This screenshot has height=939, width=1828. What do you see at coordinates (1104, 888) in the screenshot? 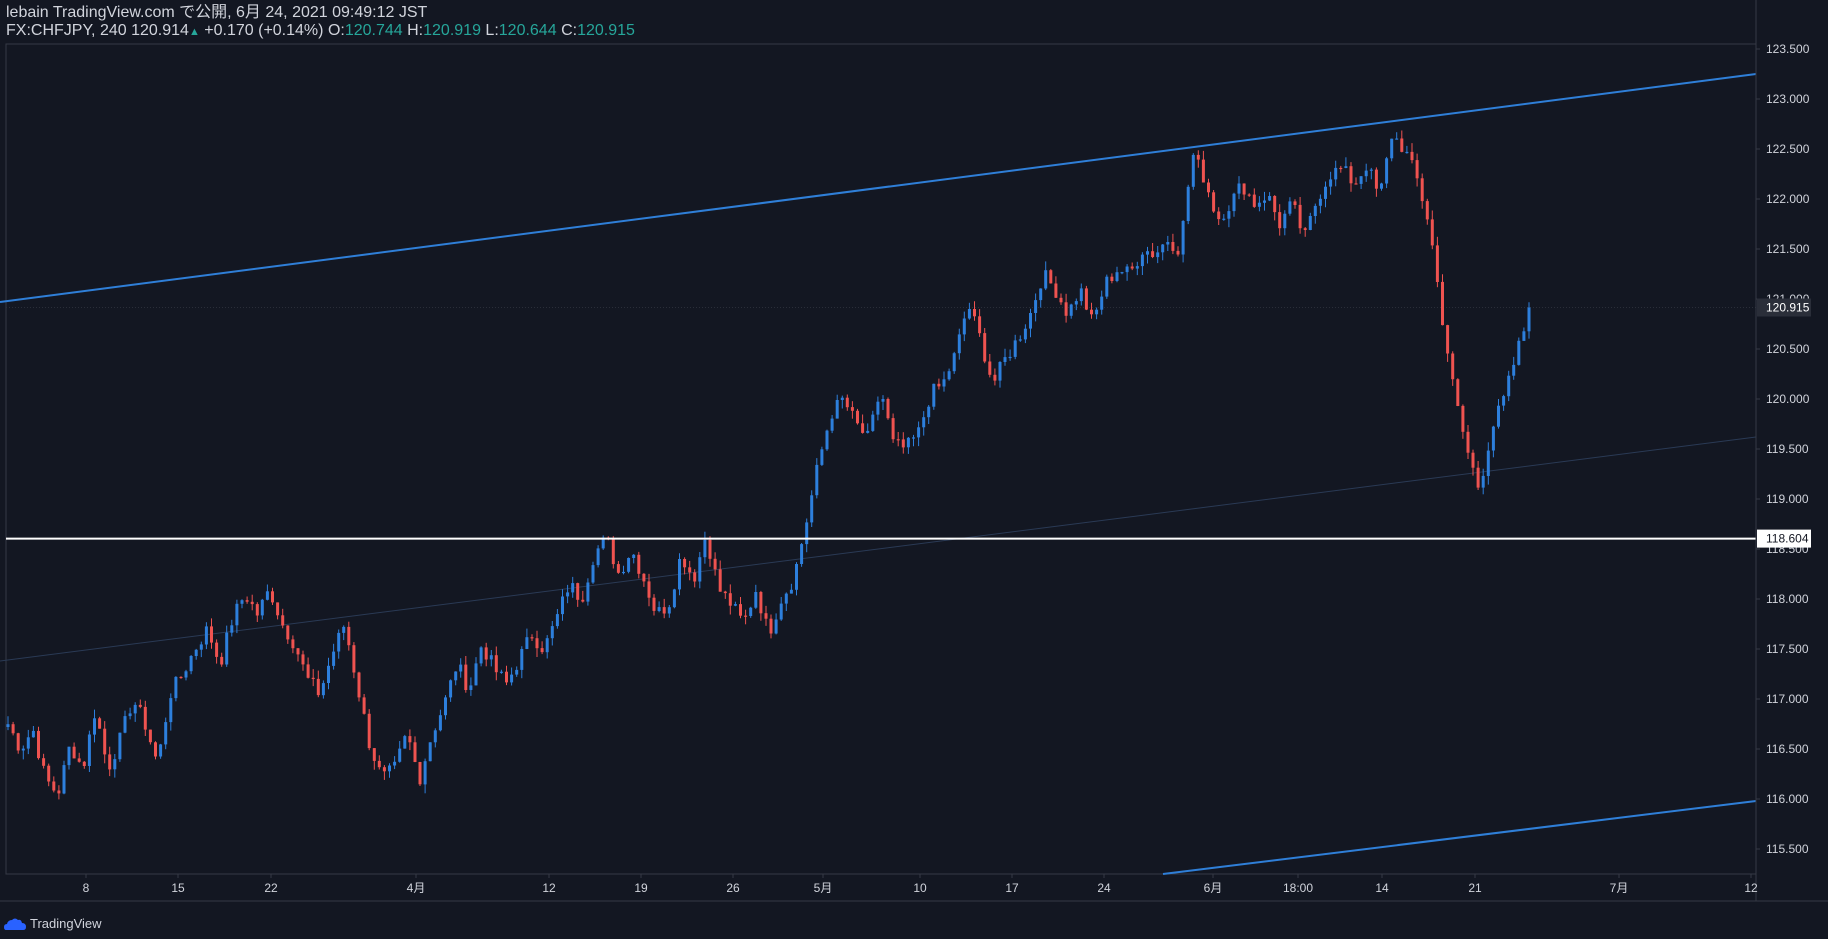
I see `time-tick-label: 24` at bounding box center [1104, 888].